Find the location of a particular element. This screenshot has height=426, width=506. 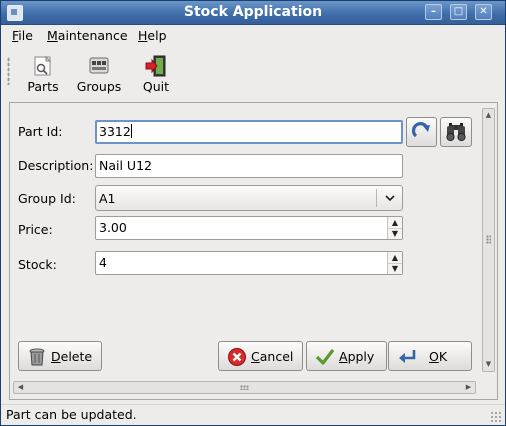

scroll-right-icon: ▶ is located at coordinates (468, 387).